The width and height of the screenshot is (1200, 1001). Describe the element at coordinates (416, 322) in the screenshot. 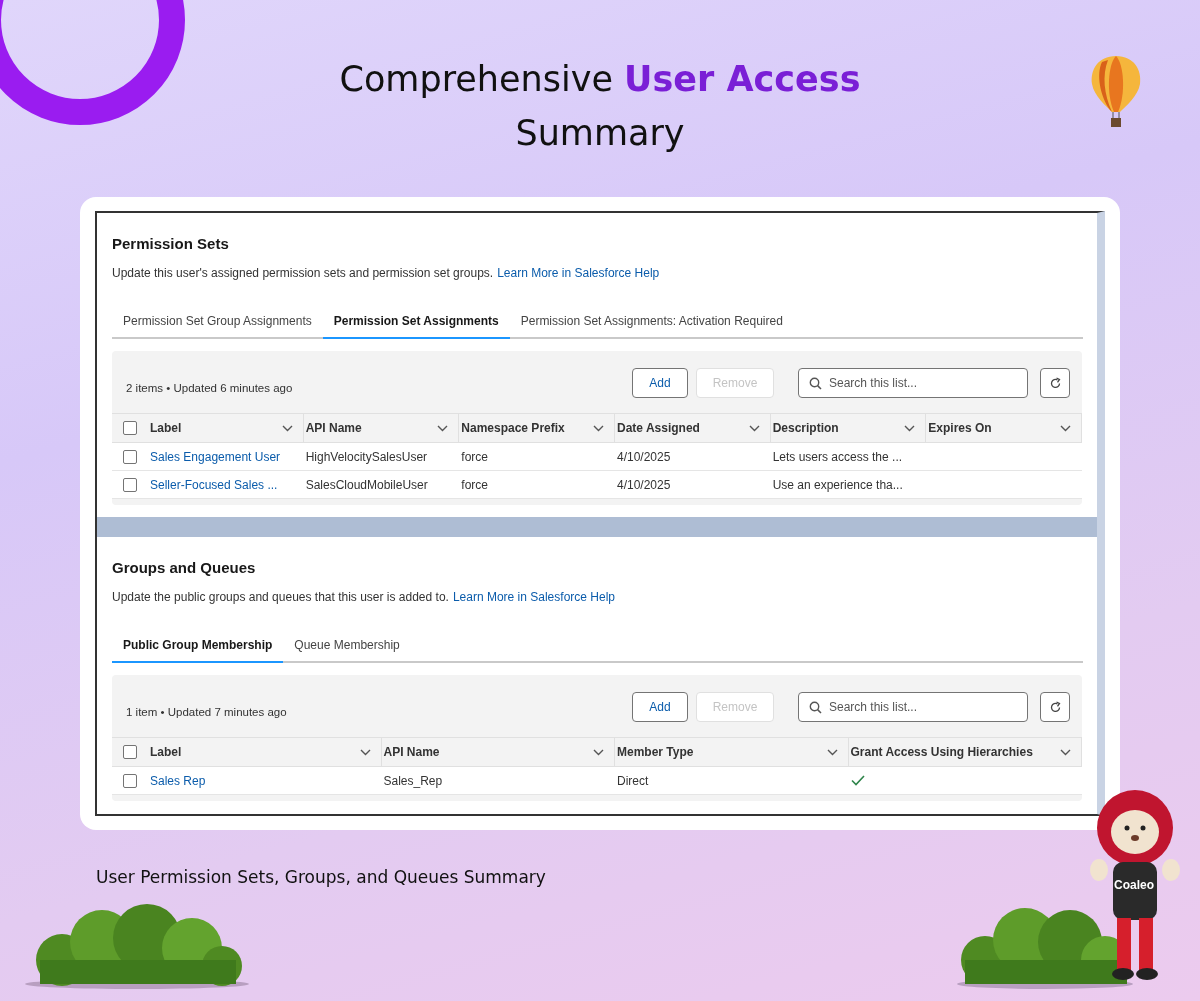

I see `tab: Permission Set Assignments` at that location.